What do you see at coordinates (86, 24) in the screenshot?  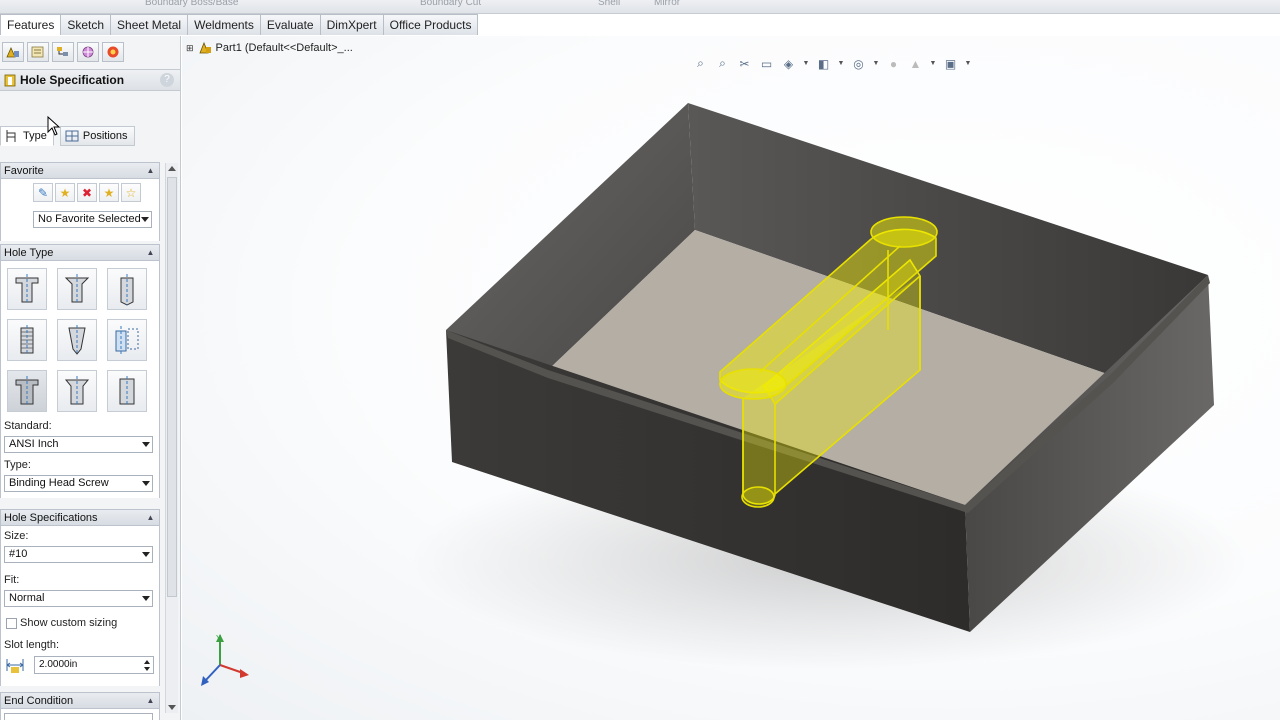 I see `tab-sketch: Sketch` at bounding box center [86, 24].